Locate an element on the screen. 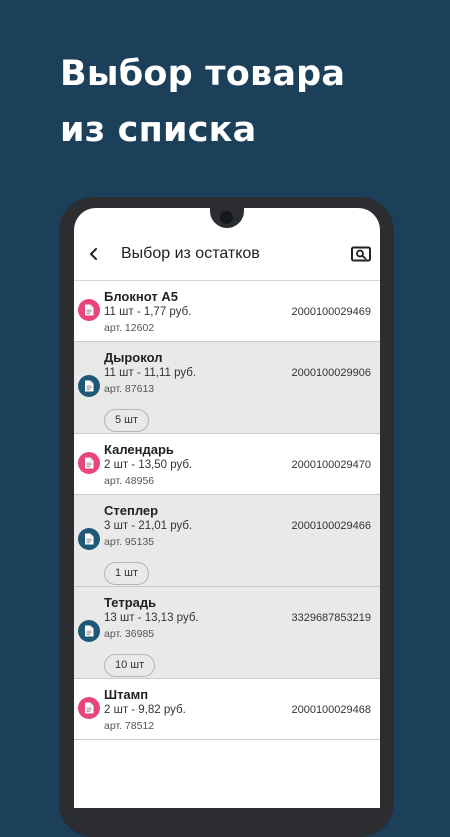 The width and height of the screenshot is (450, 837). item-qty-price: 11 шт - 11,11 руб. is located at coordinates (150, 373).